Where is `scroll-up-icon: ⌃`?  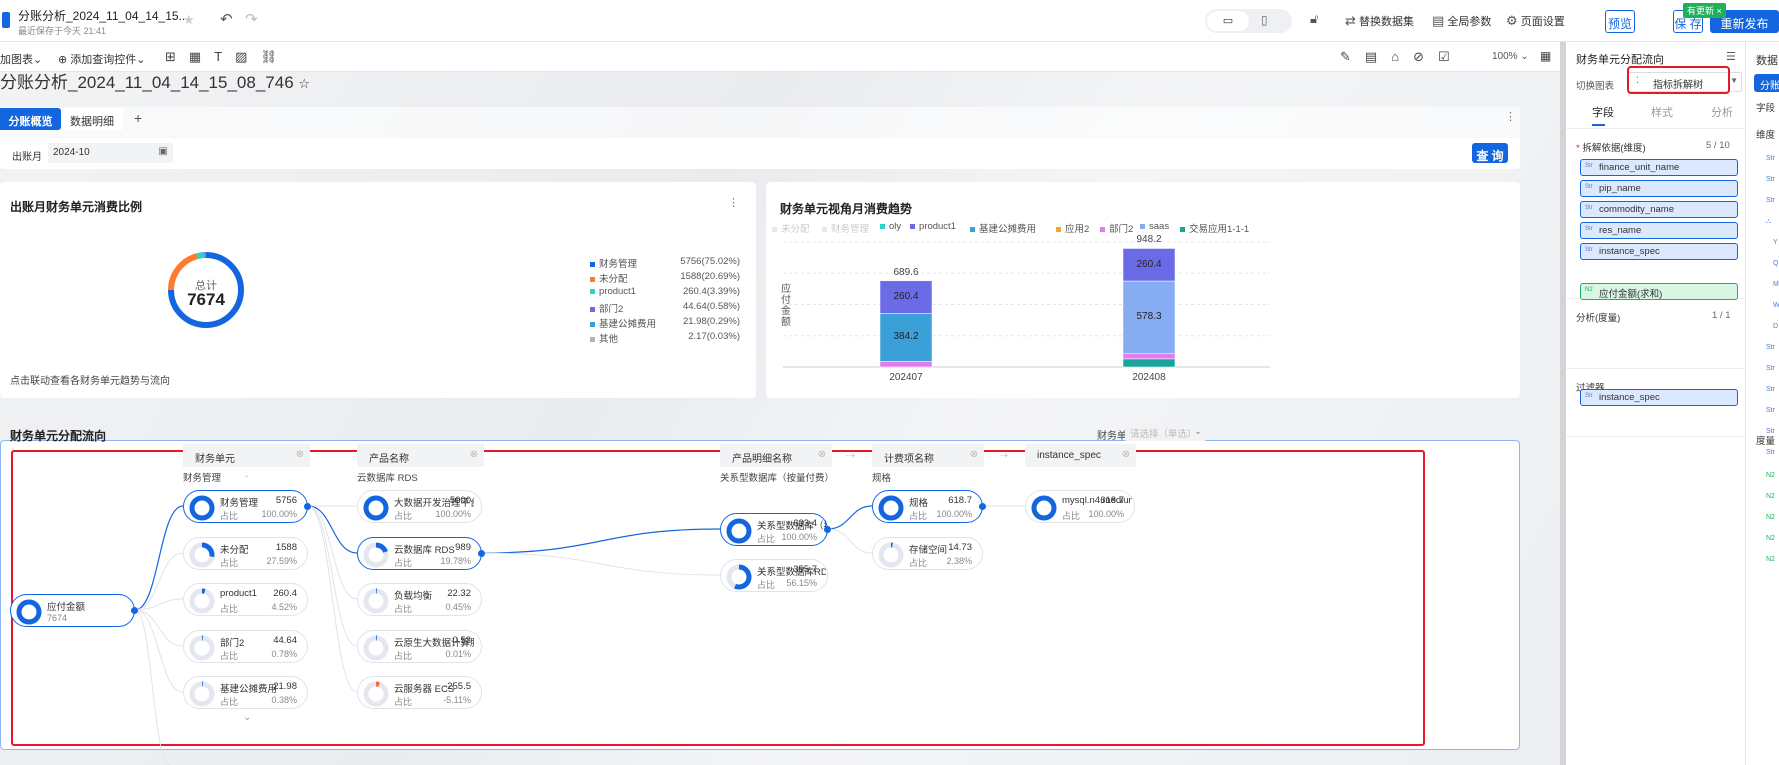
scroll-up-icon: ⌃ is located at coordinates (247, 479).